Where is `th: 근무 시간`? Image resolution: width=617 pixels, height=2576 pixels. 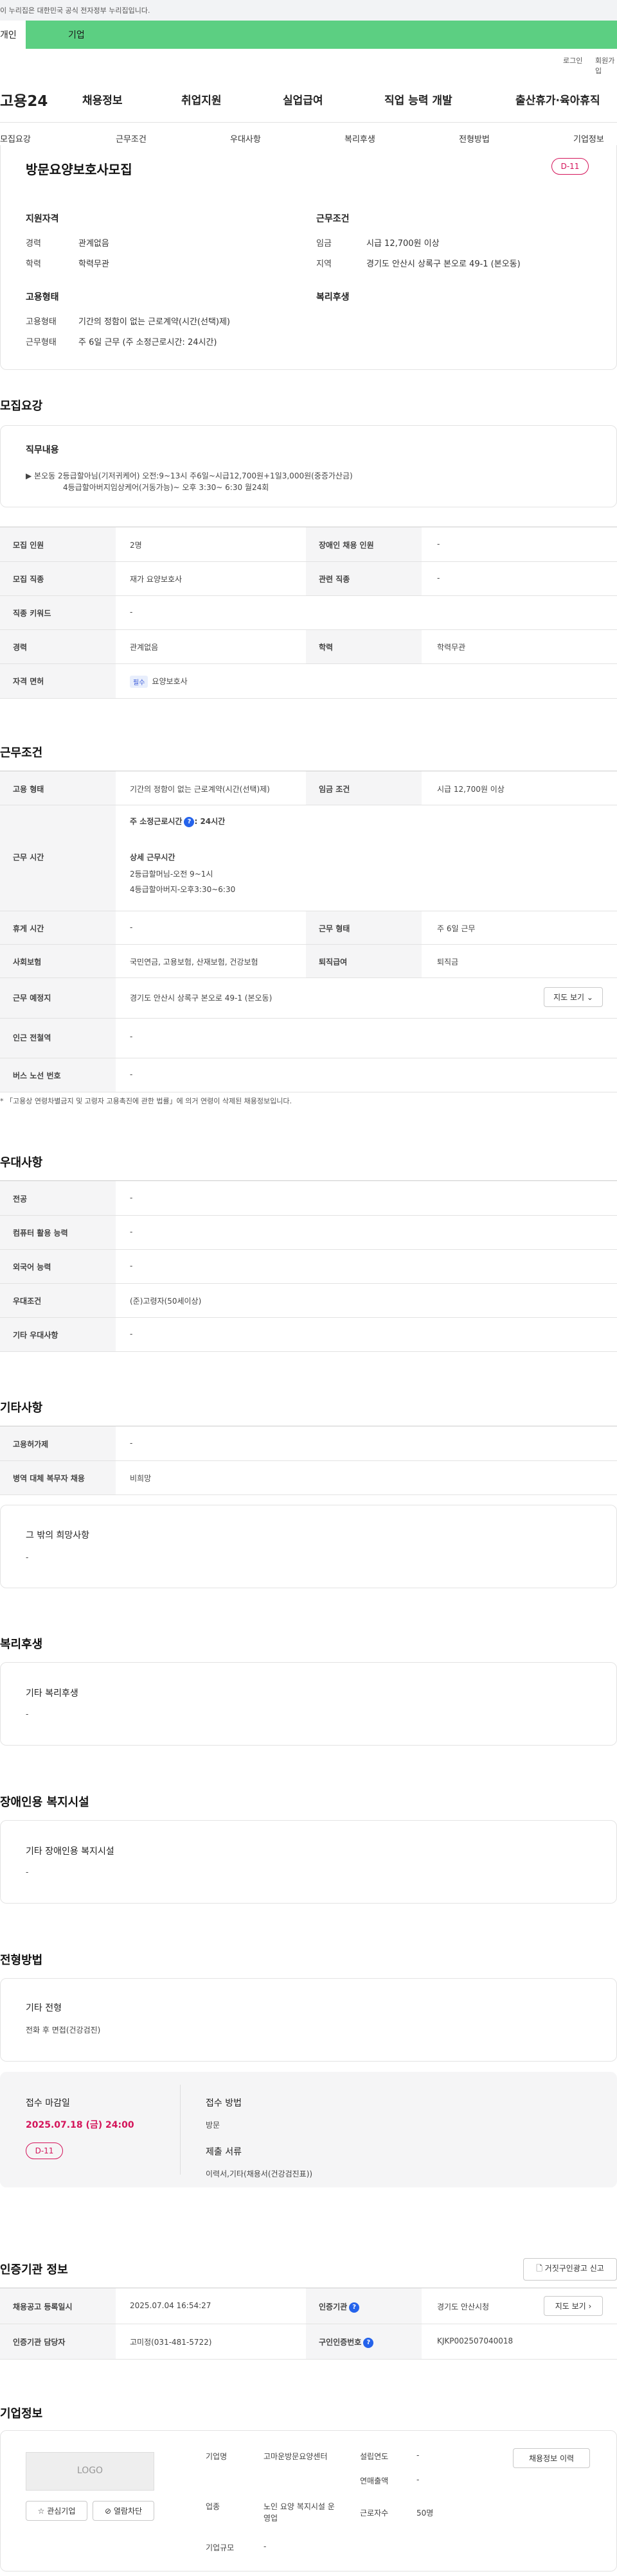
th: 근무 시간 is located at coordinates (29, 857).